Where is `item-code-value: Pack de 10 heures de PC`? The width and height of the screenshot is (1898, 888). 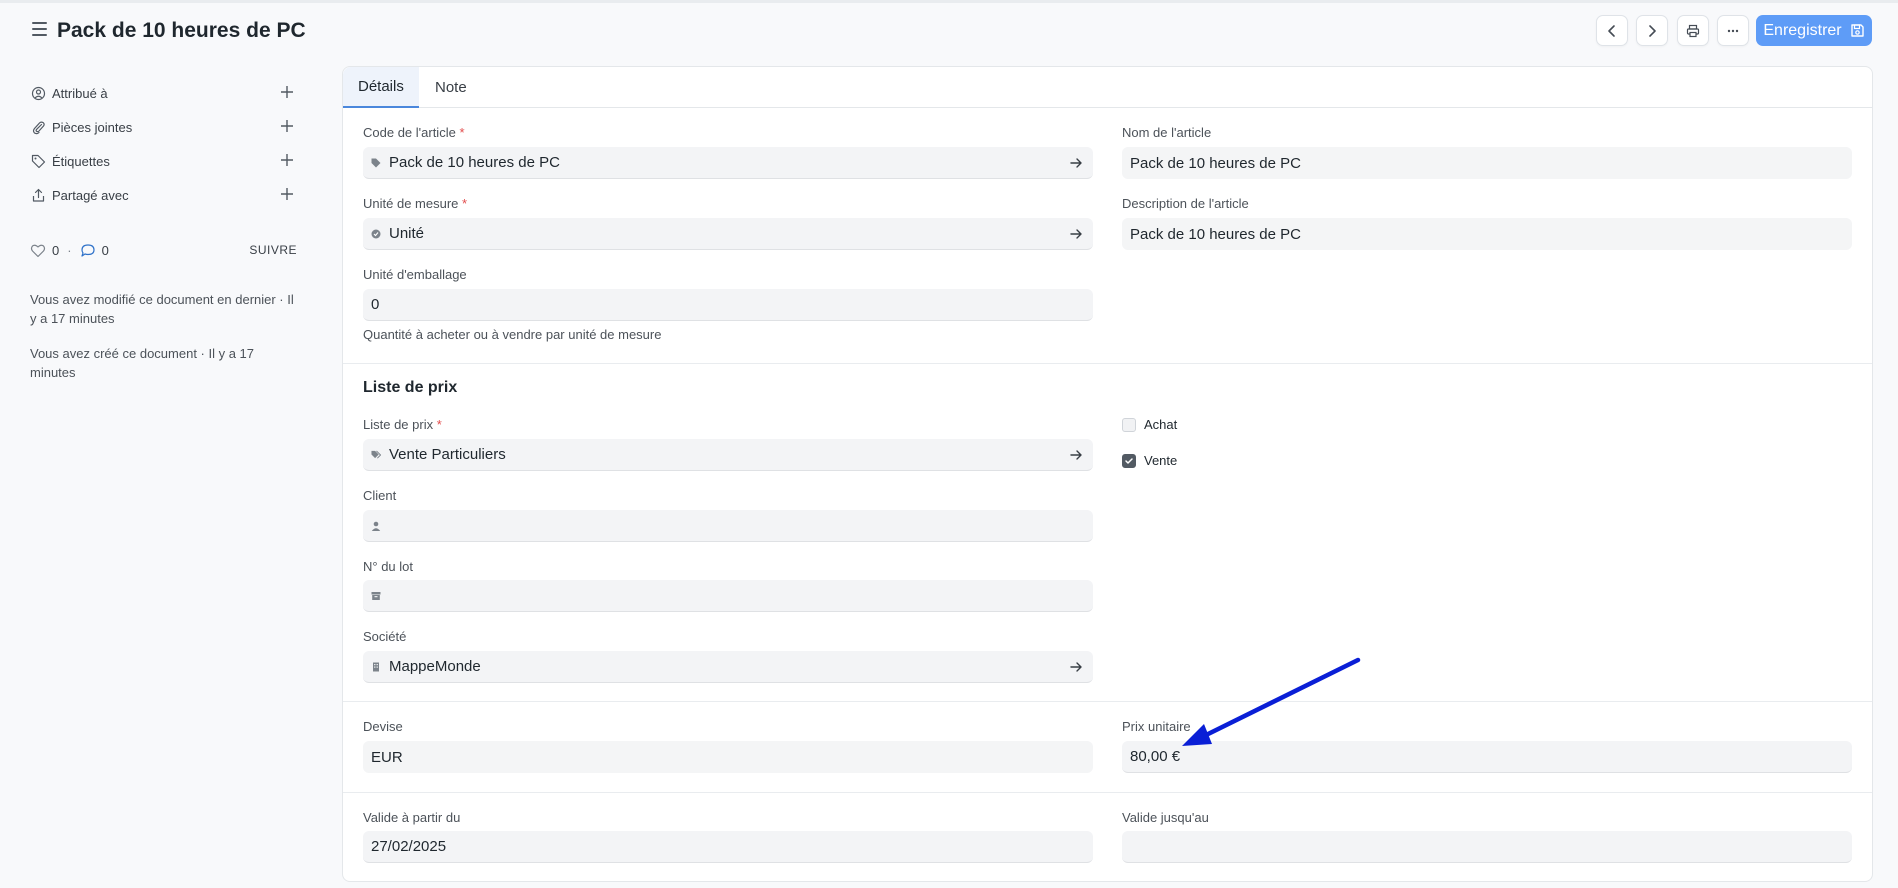 item-code-value: Pack de 10 heures de PC is located at coordinates (474, 162).